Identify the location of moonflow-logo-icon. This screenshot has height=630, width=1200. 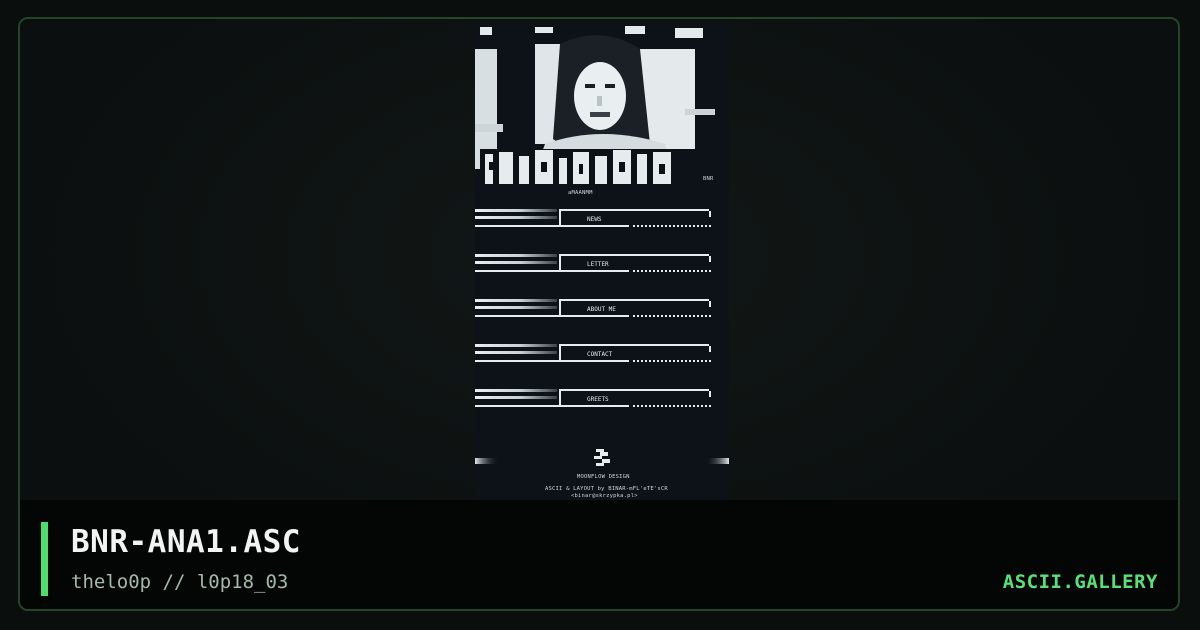
(602, 457).